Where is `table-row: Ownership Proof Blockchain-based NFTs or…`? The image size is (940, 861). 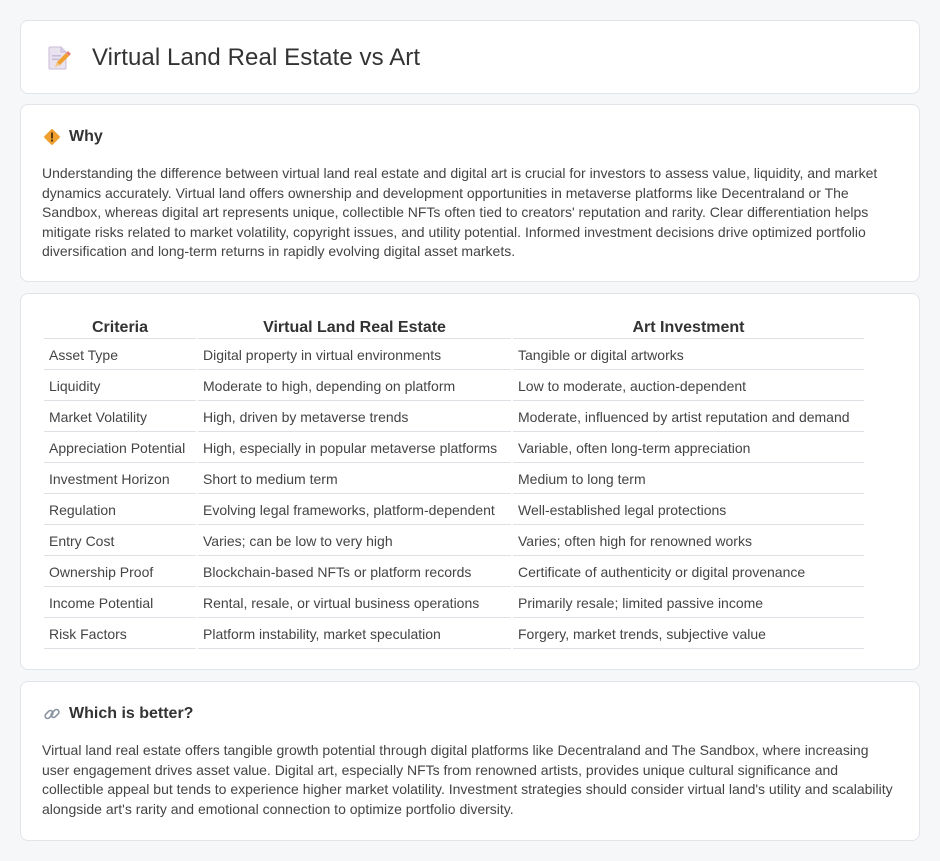 table-row: Ownership Proof Blockchain-based NFTs or… is located at coordinates (454, 572).